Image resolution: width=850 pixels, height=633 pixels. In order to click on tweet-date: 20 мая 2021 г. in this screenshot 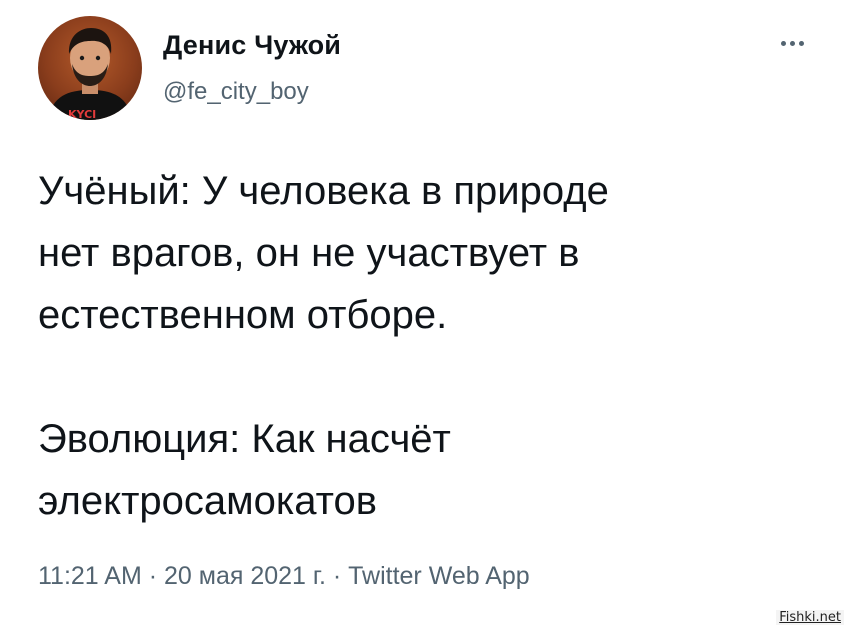, I will do `click(245, 576)`.